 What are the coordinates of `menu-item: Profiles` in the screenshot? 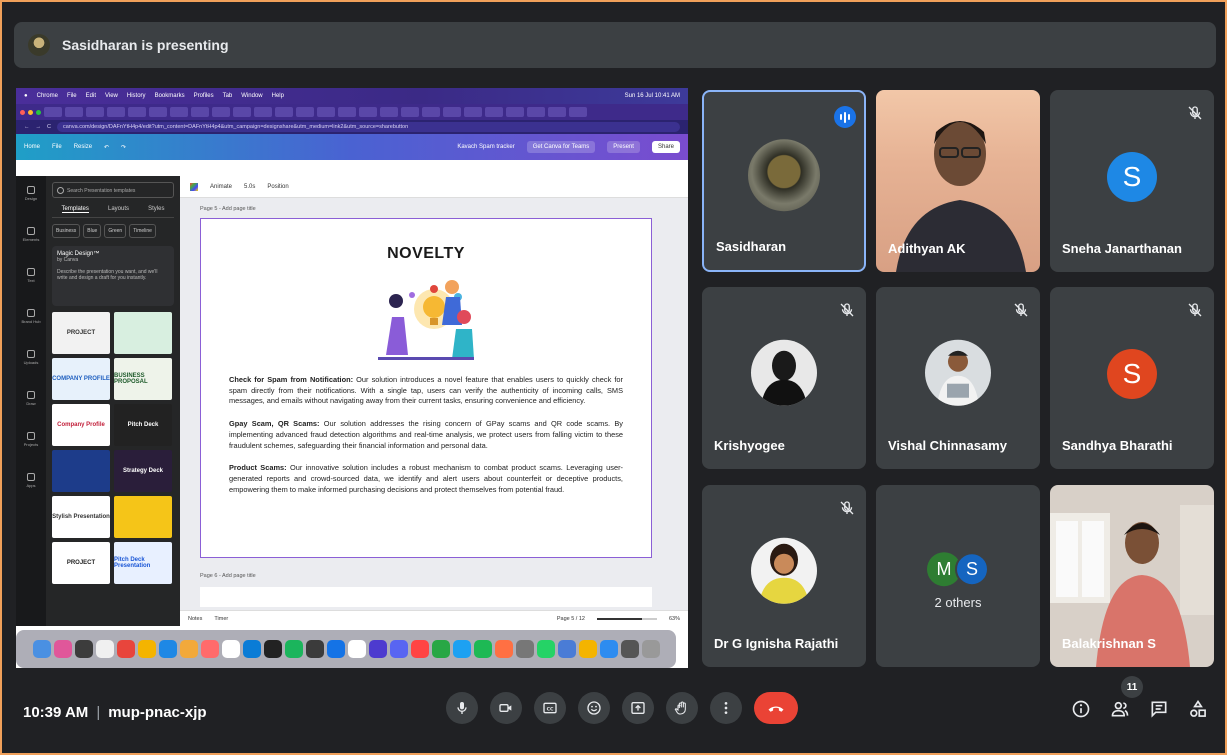 It's located at (203, 96).